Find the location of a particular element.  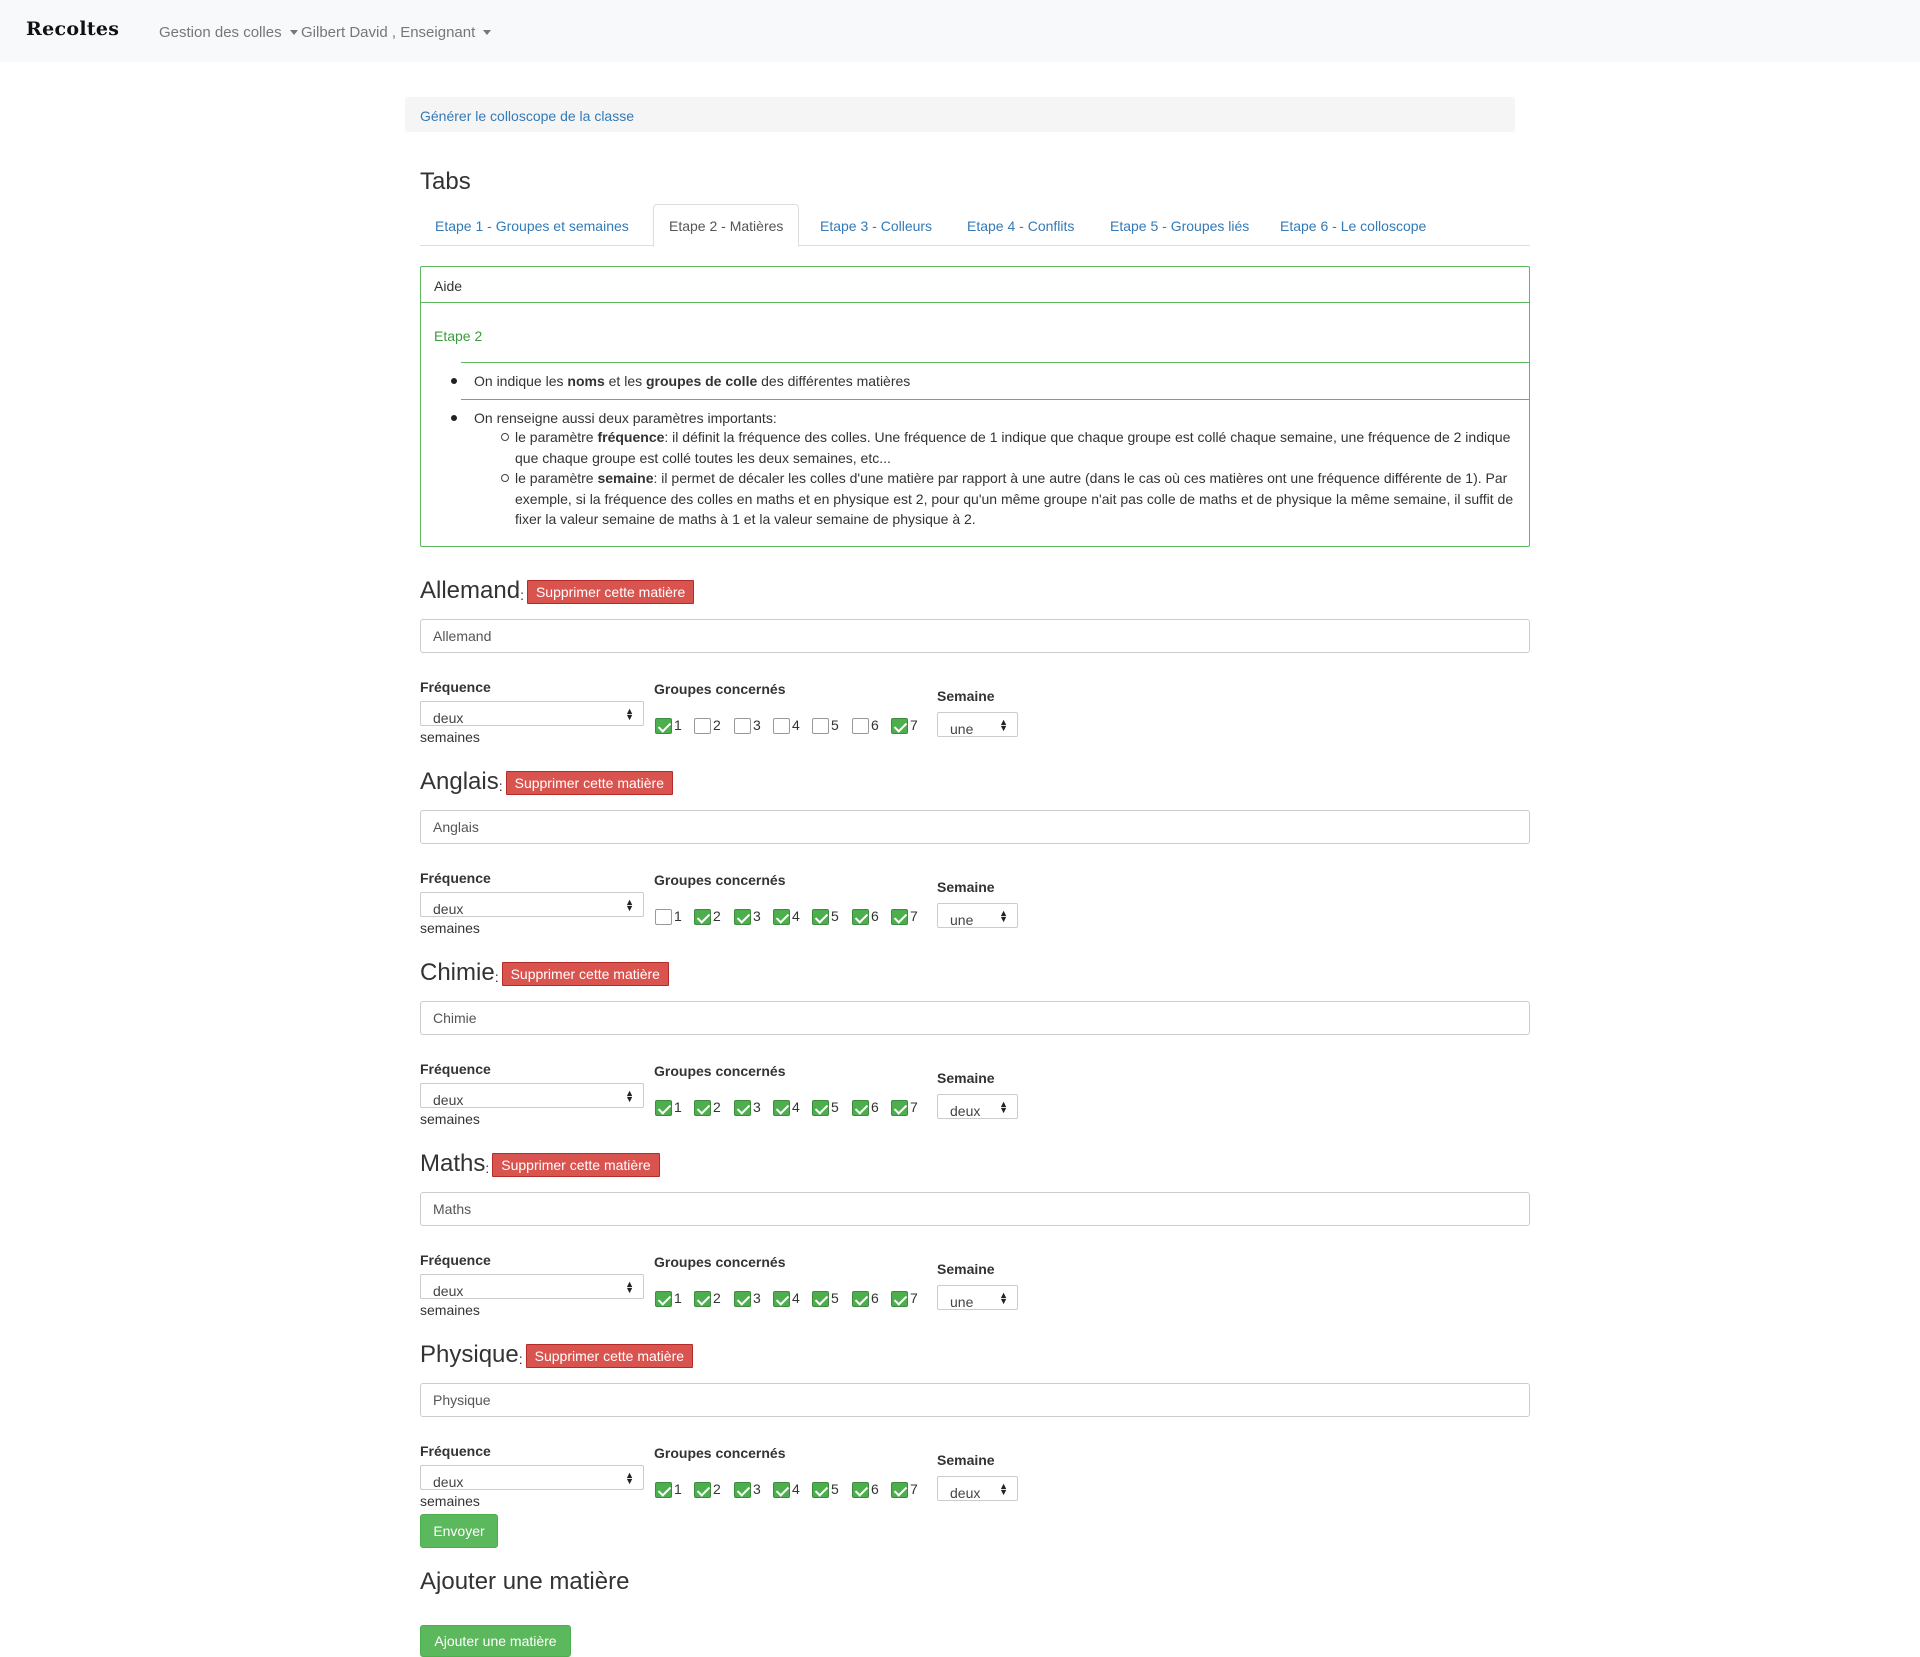

tab-etape-2: Etape 2 - Matières is located at coordinates (726, 225).